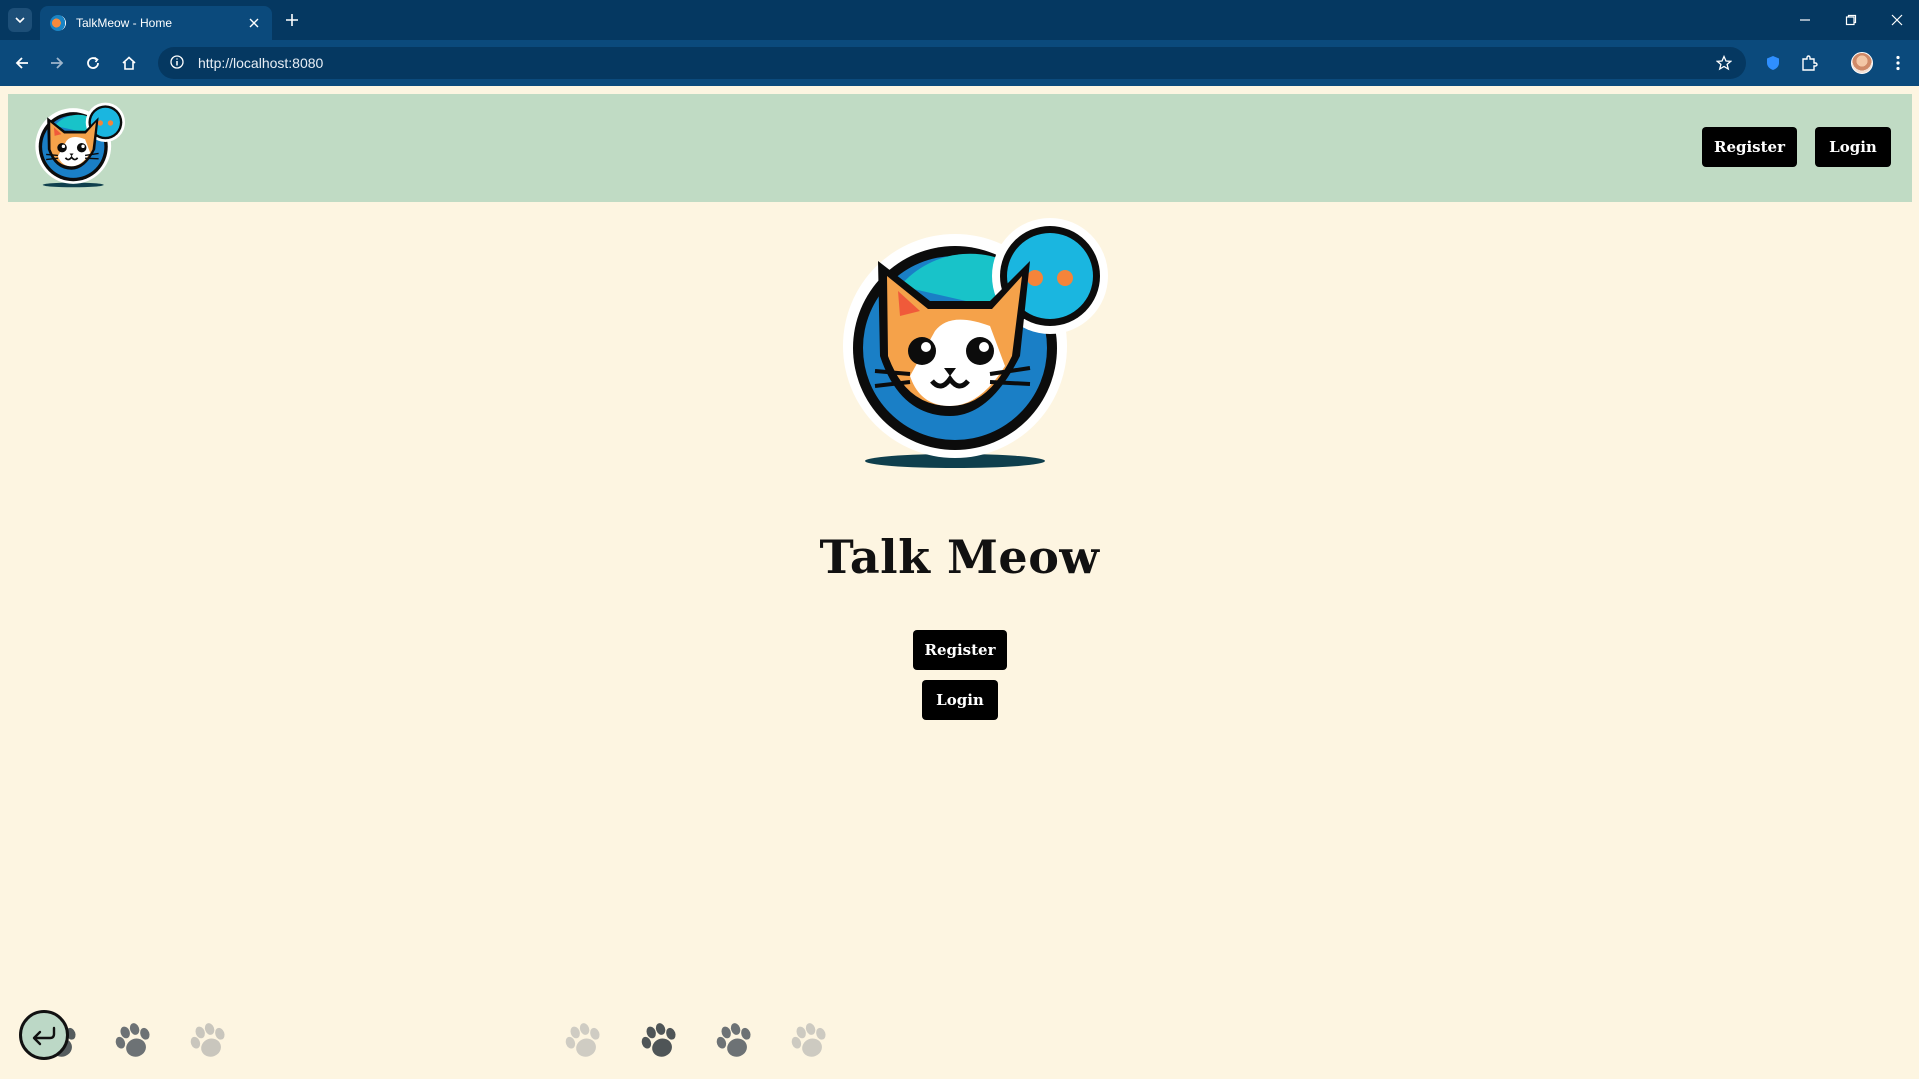 The width and height of the screenshot is (1919, 1079). What do you see at coordinates (80, 146) in the screenshot?
I see `cat-logo-icon` at bounding box center [80, 146].